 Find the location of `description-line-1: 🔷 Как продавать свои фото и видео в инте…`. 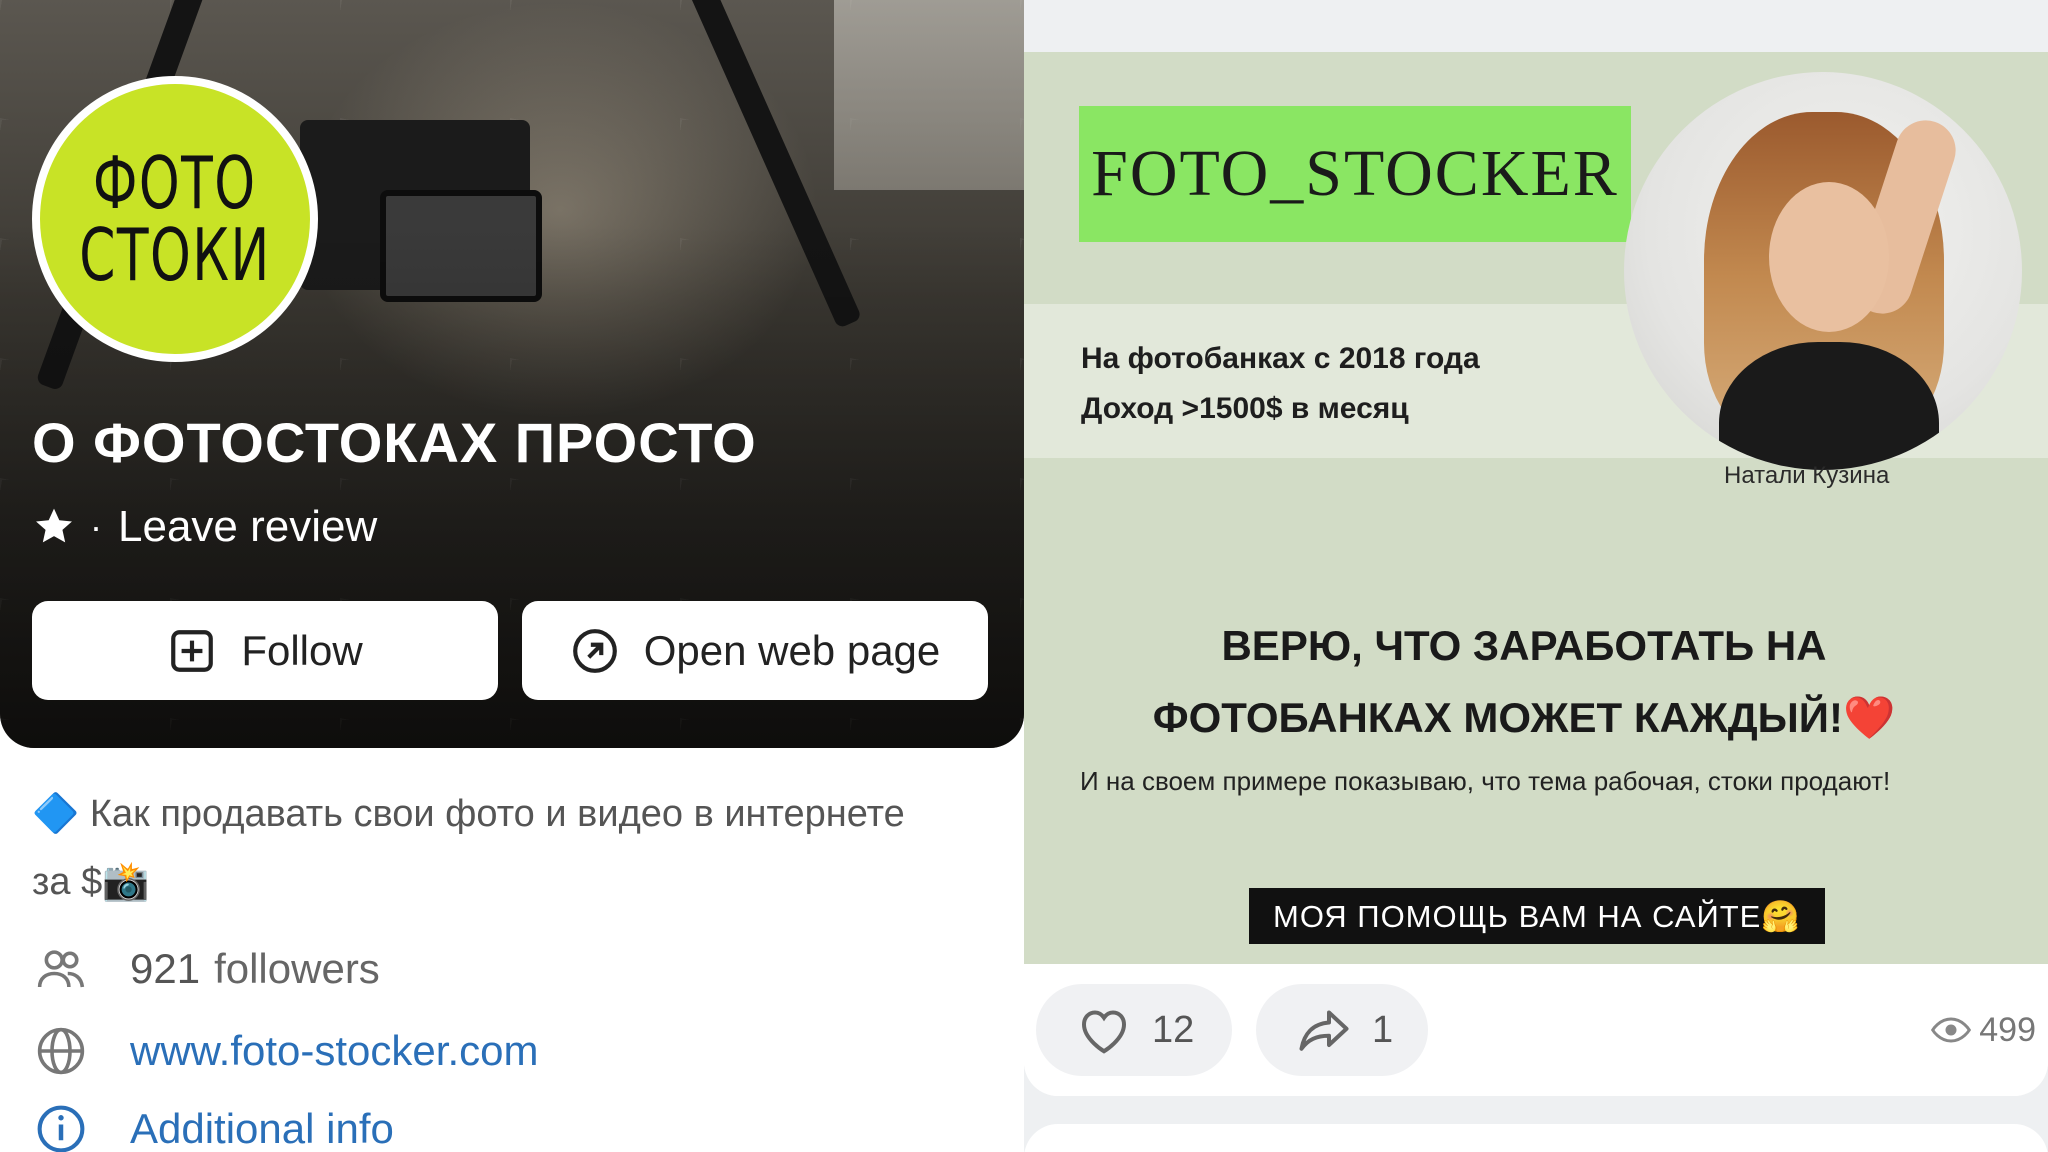

description-line-1: 🔷 Как продавать свои фото и видео в инте… is located at coordinates (468, 814).